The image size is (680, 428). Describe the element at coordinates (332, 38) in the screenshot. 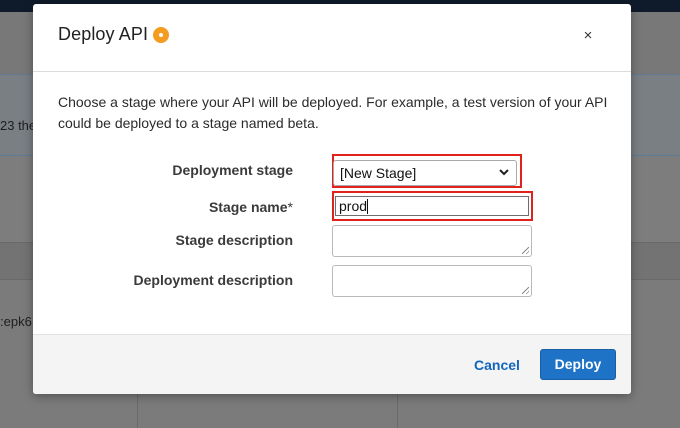

I see `dialog-header: Deploy API ×` at that location.